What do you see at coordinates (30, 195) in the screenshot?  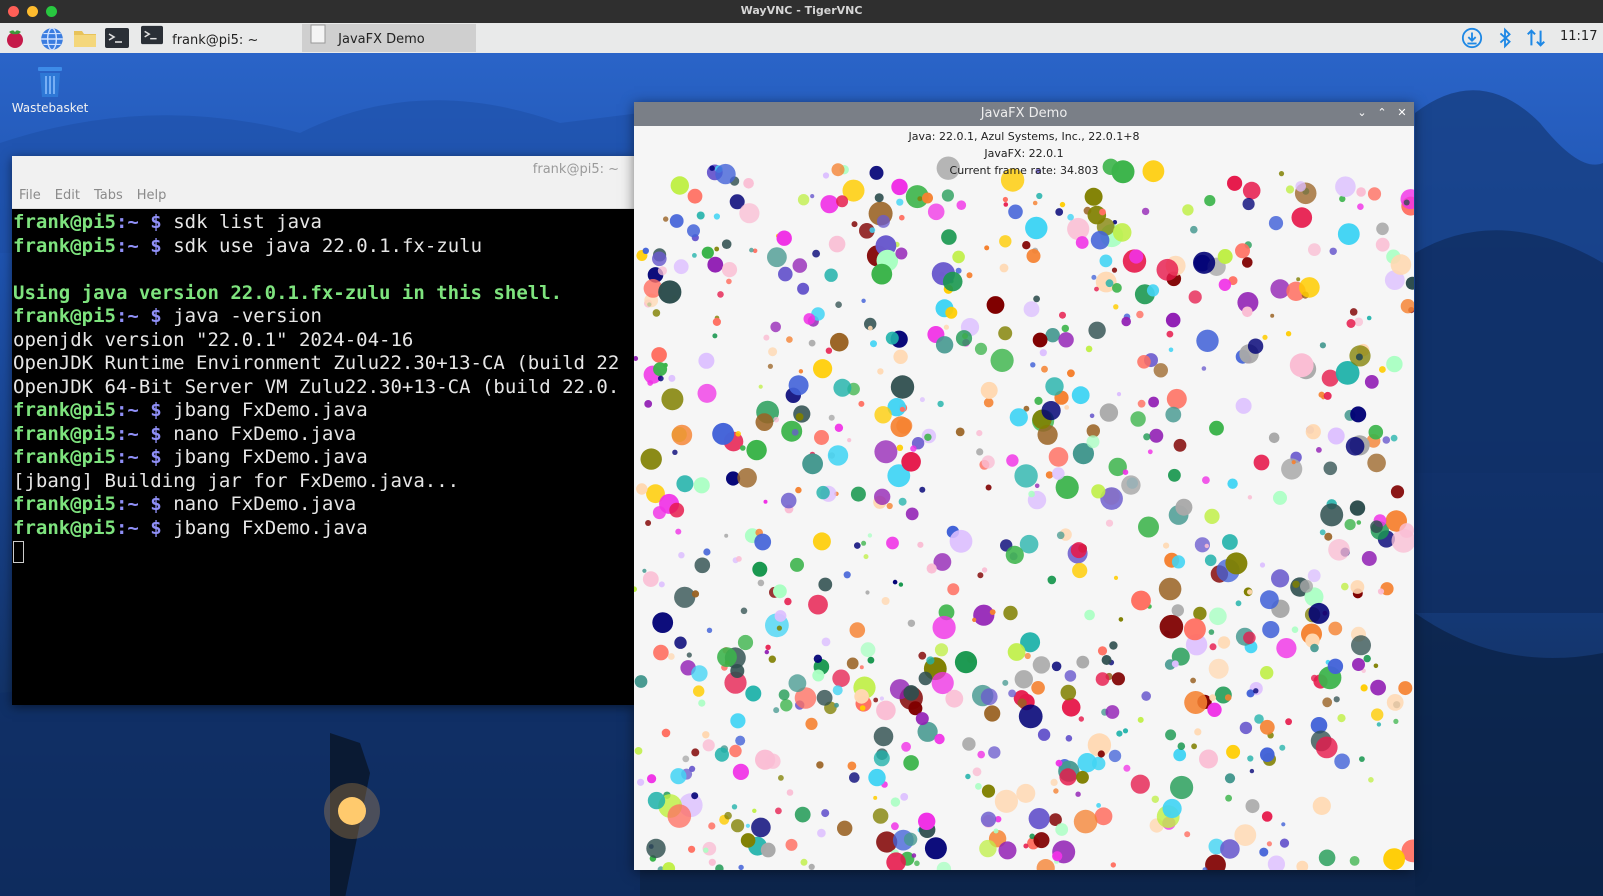 I see `menu-file: File` at bounding box center [30, 195].